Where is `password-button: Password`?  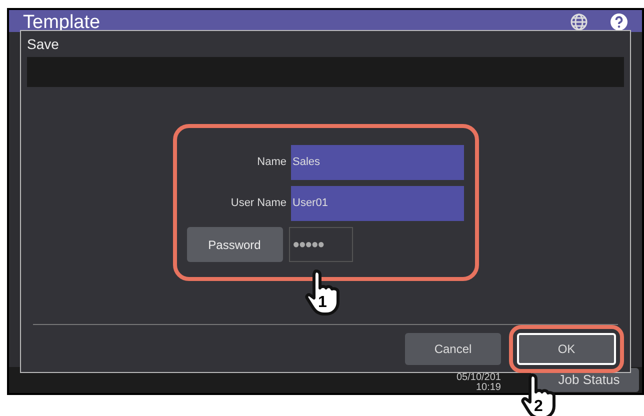
password-button: Password is located at coordinates (234, 244).